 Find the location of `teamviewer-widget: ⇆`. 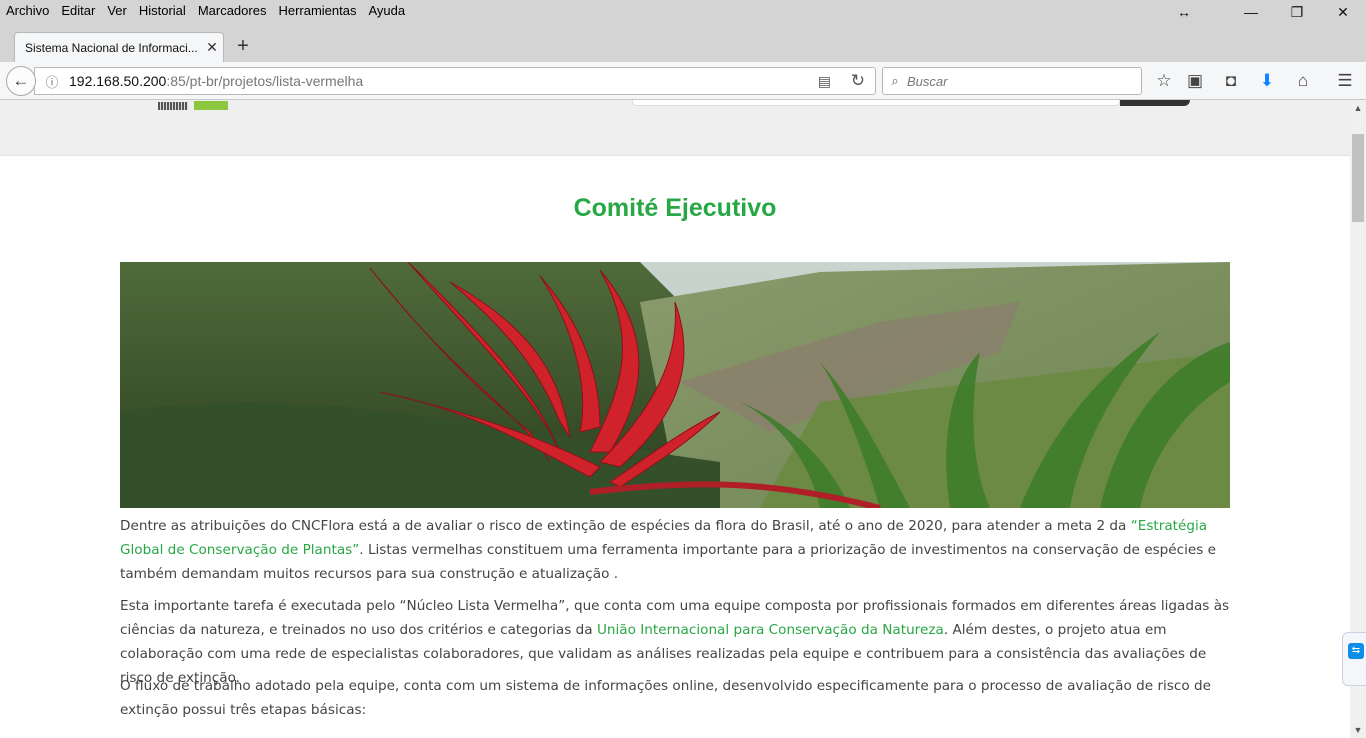

teamviewer-widget: ⇆ is located at coordinates (1354, 659).